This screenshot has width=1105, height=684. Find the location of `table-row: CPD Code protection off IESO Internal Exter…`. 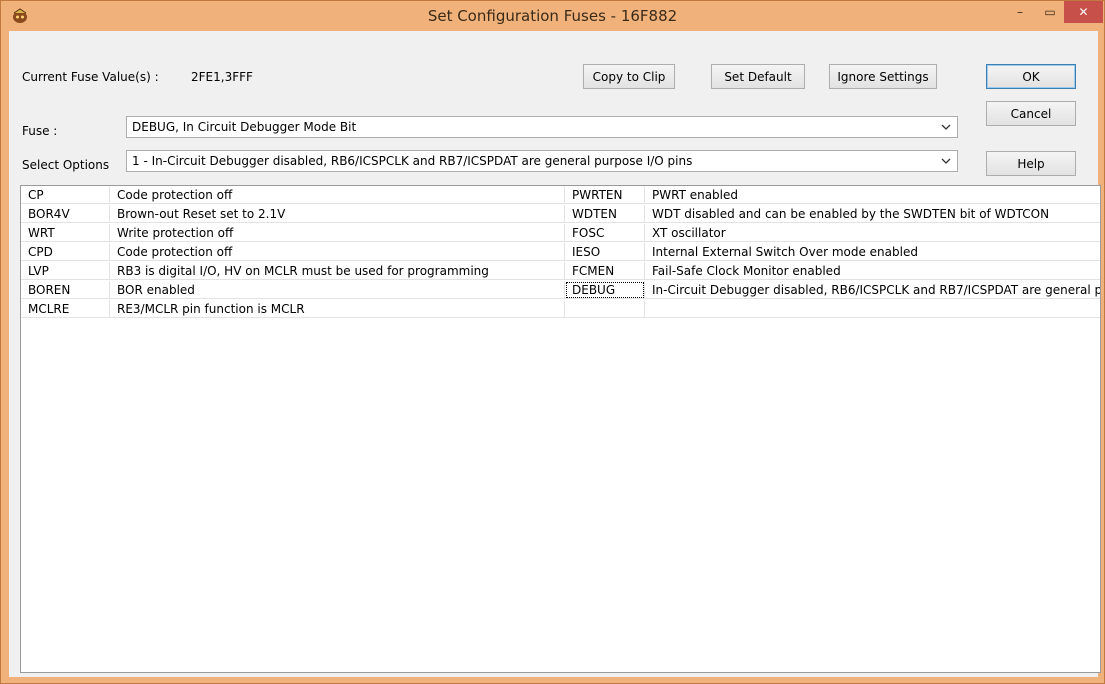

table-row: CPD Code protection off IESO Internal Exter… is located at coordinates (560, 252).